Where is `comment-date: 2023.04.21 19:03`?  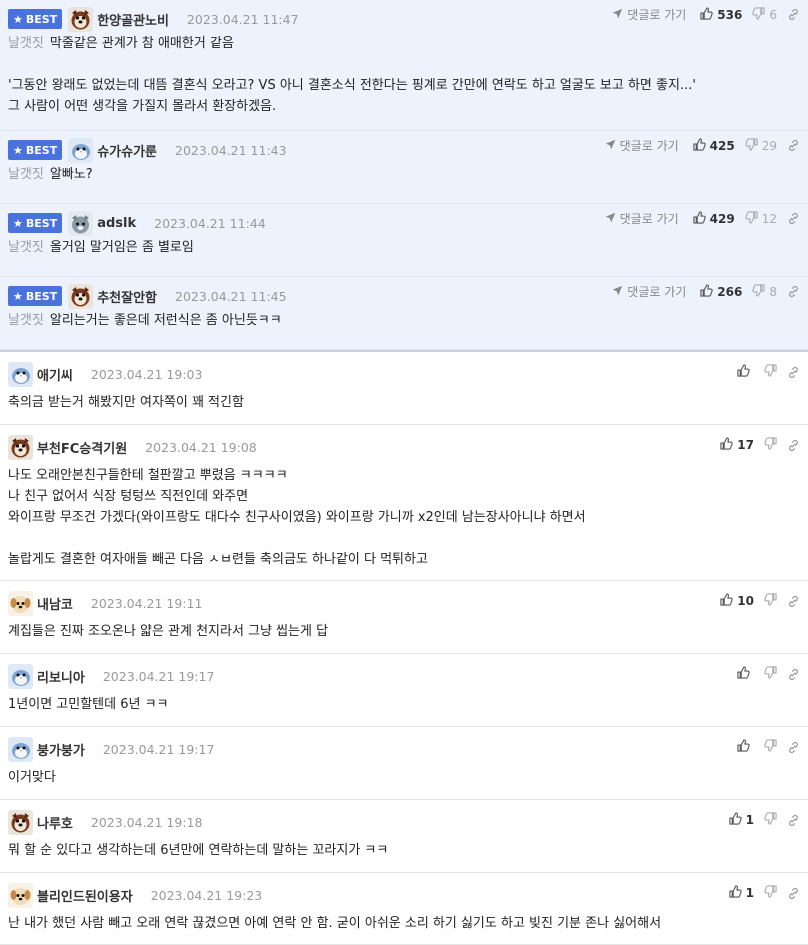 comment-date: 2023.04.21 19:03 is located at coordinates (146, 374).